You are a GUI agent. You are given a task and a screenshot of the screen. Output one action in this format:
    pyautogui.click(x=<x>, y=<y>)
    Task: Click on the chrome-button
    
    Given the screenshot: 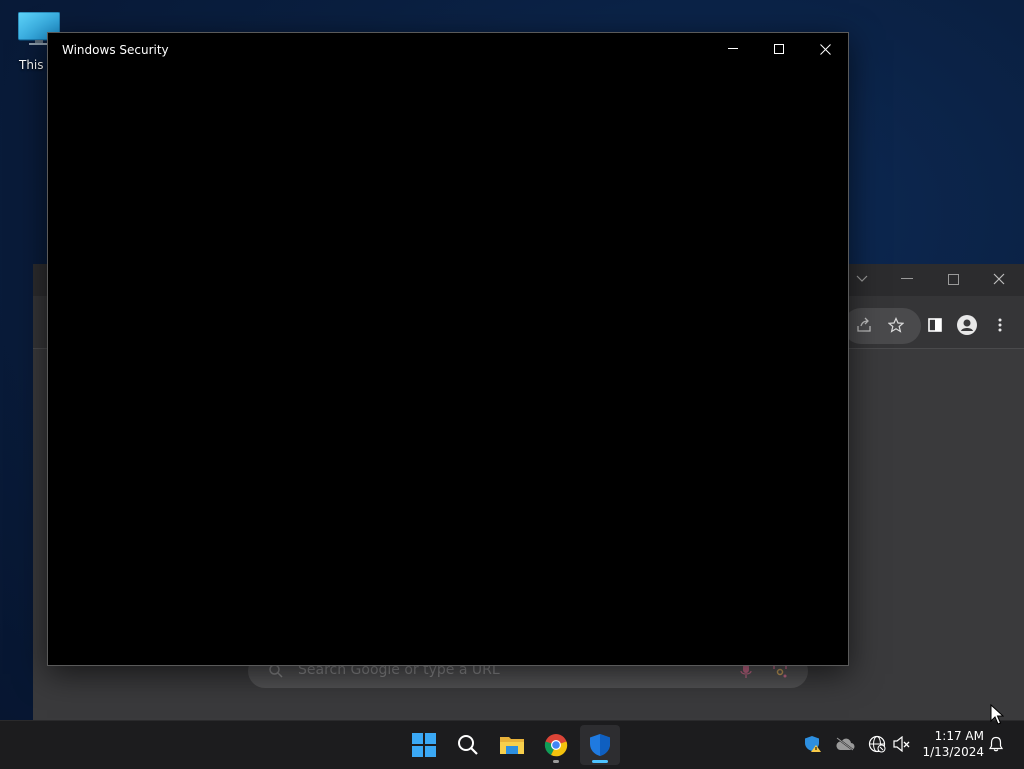 What is the action you would take?
    pyautogui.click(x=556, y=745)
    